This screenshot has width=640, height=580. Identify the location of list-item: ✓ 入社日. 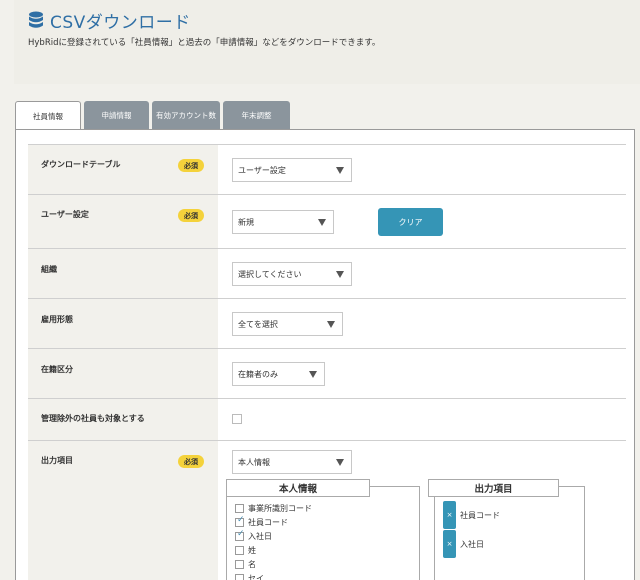
(253, 536).